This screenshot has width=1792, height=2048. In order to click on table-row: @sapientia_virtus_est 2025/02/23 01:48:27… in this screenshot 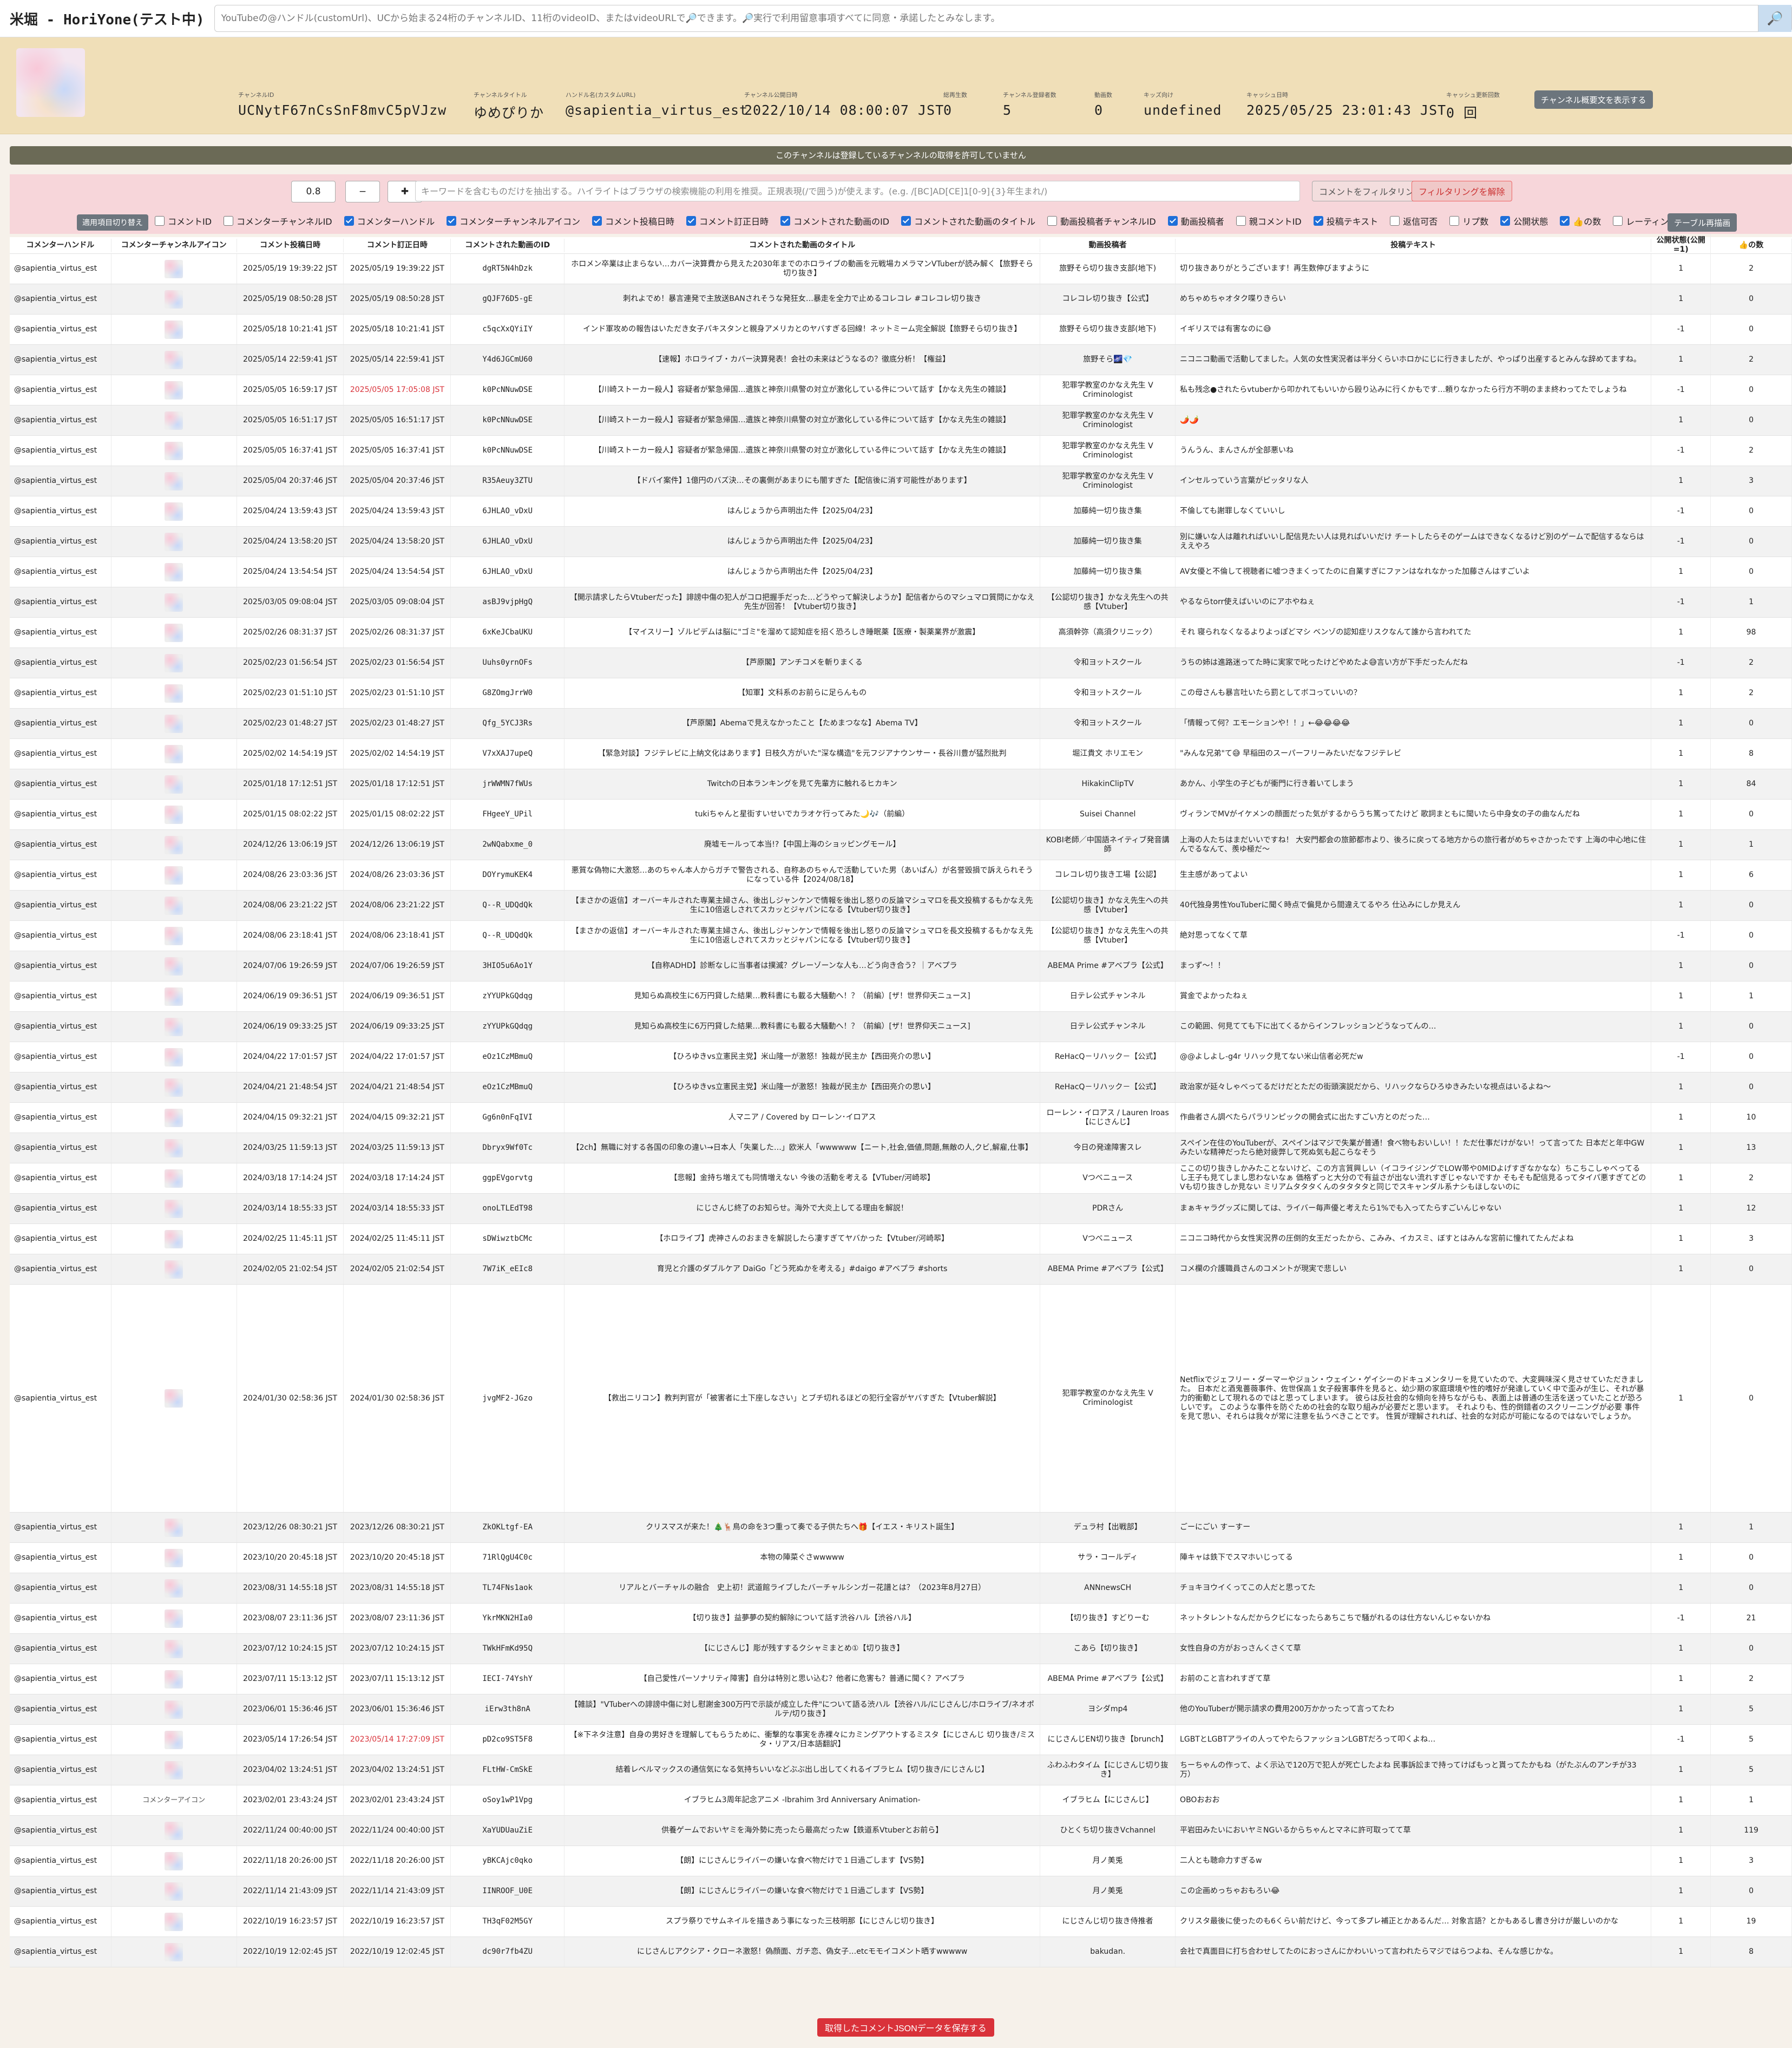, I will do `click(901, 724)`.